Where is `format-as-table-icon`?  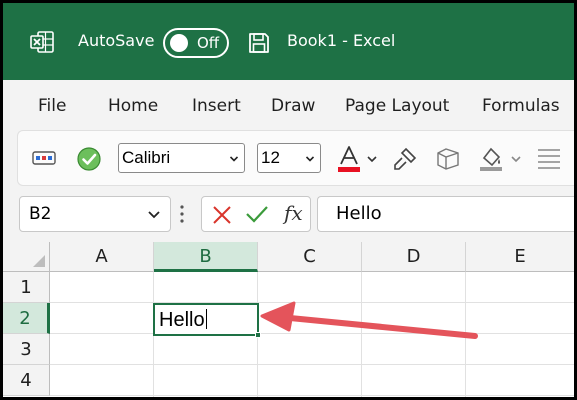
format-as-table-icon is located at coordinates (448, 159).